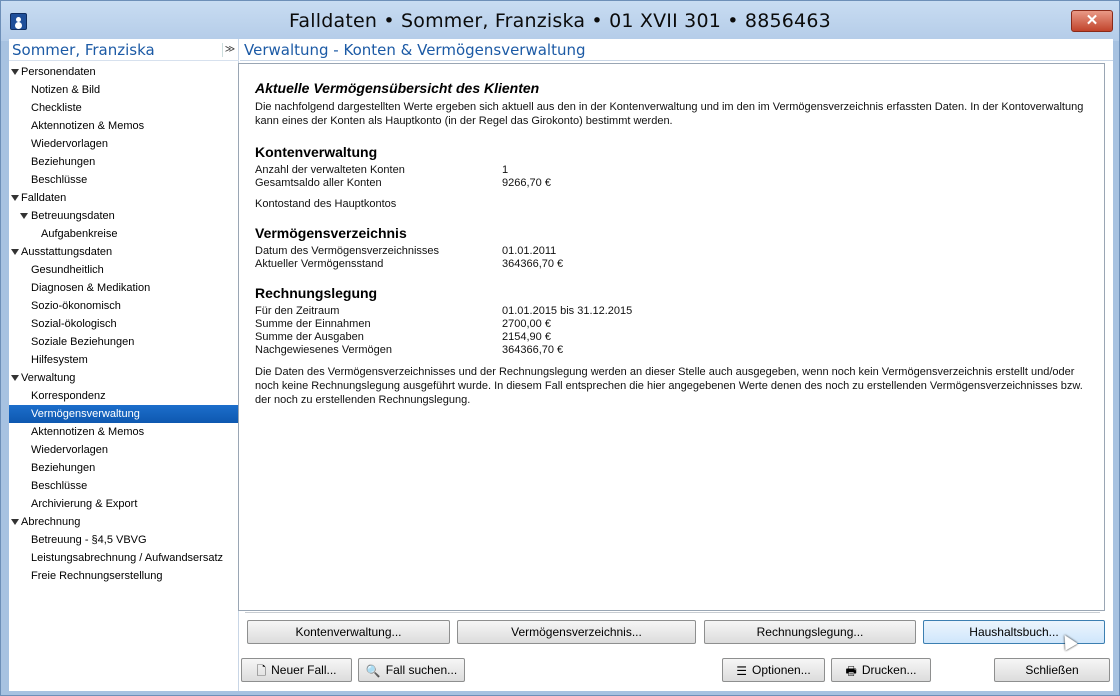 The image size is (1120, 696). What do you see at coordinates (63, 162) in the screenshot?
I see `sidebar-item-label: Beziehungen` at bounding box center [63, 162].